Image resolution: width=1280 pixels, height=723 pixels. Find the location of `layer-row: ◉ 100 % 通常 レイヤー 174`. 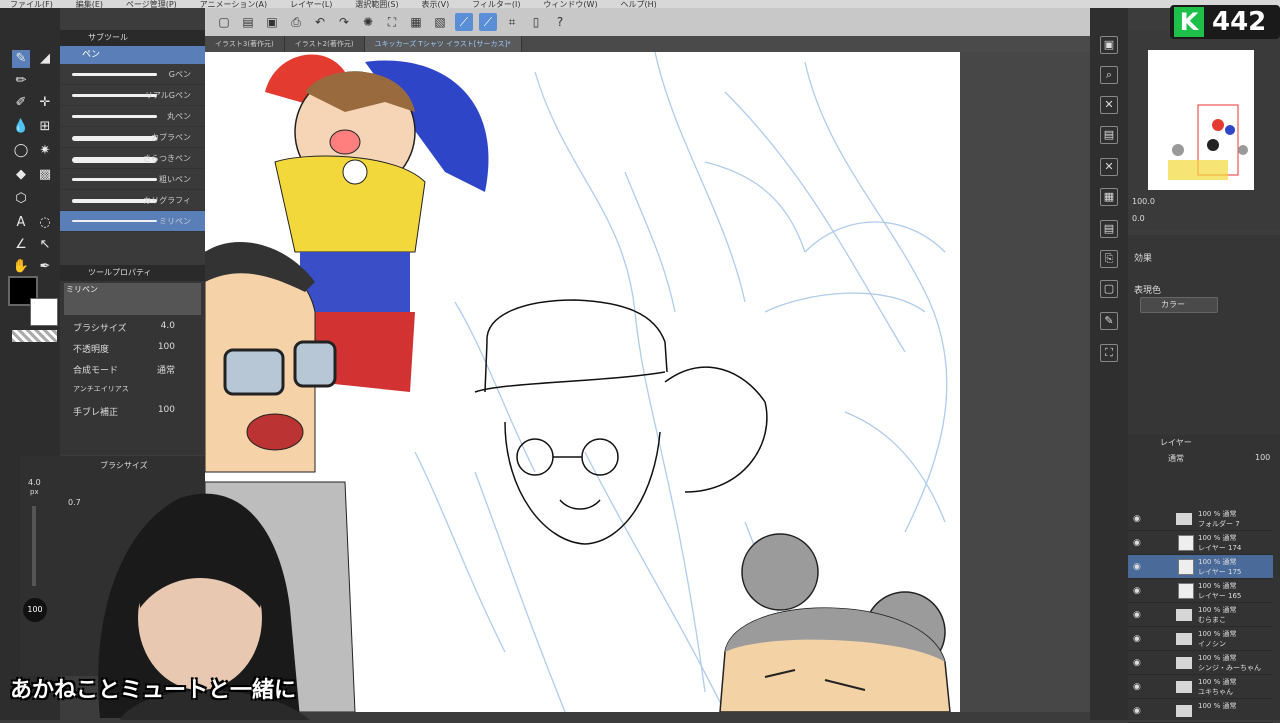

layer-row: ◉ 100 % 通常 レイヤー 174 is located at coordinates (1200, 543).